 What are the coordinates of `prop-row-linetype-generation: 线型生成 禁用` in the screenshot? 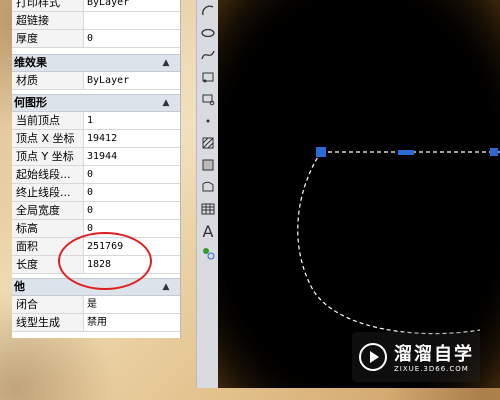 It's located at (96, 323).